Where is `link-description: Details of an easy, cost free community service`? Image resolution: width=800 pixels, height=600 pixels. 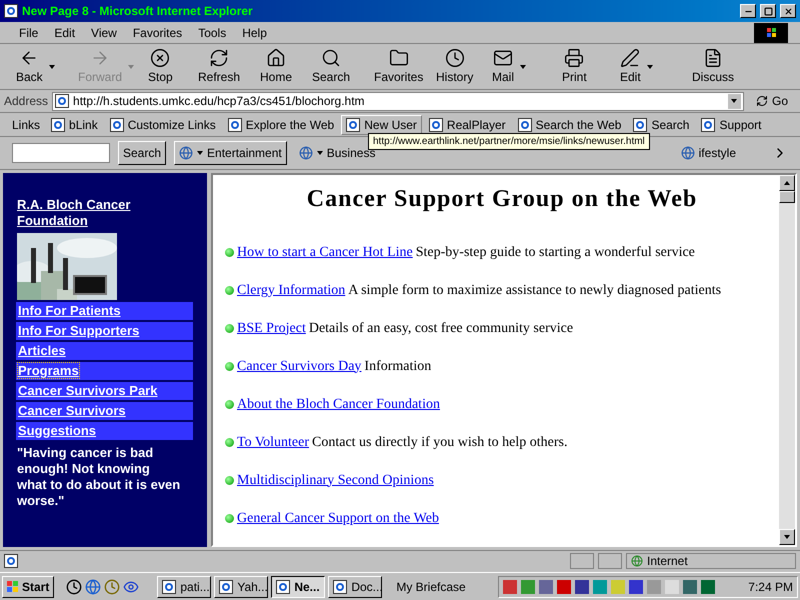 link-description: Details of an easy, cost free community service is located at coordinates (441, 329).